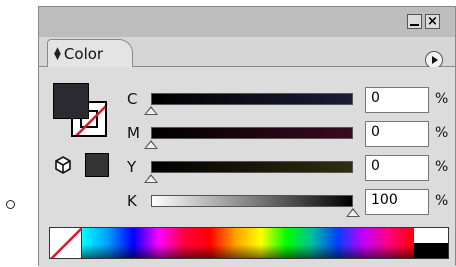 This screenshot has height=267, width=456. I want to click on slider-row-k: K 100 %, so click(247, 205).